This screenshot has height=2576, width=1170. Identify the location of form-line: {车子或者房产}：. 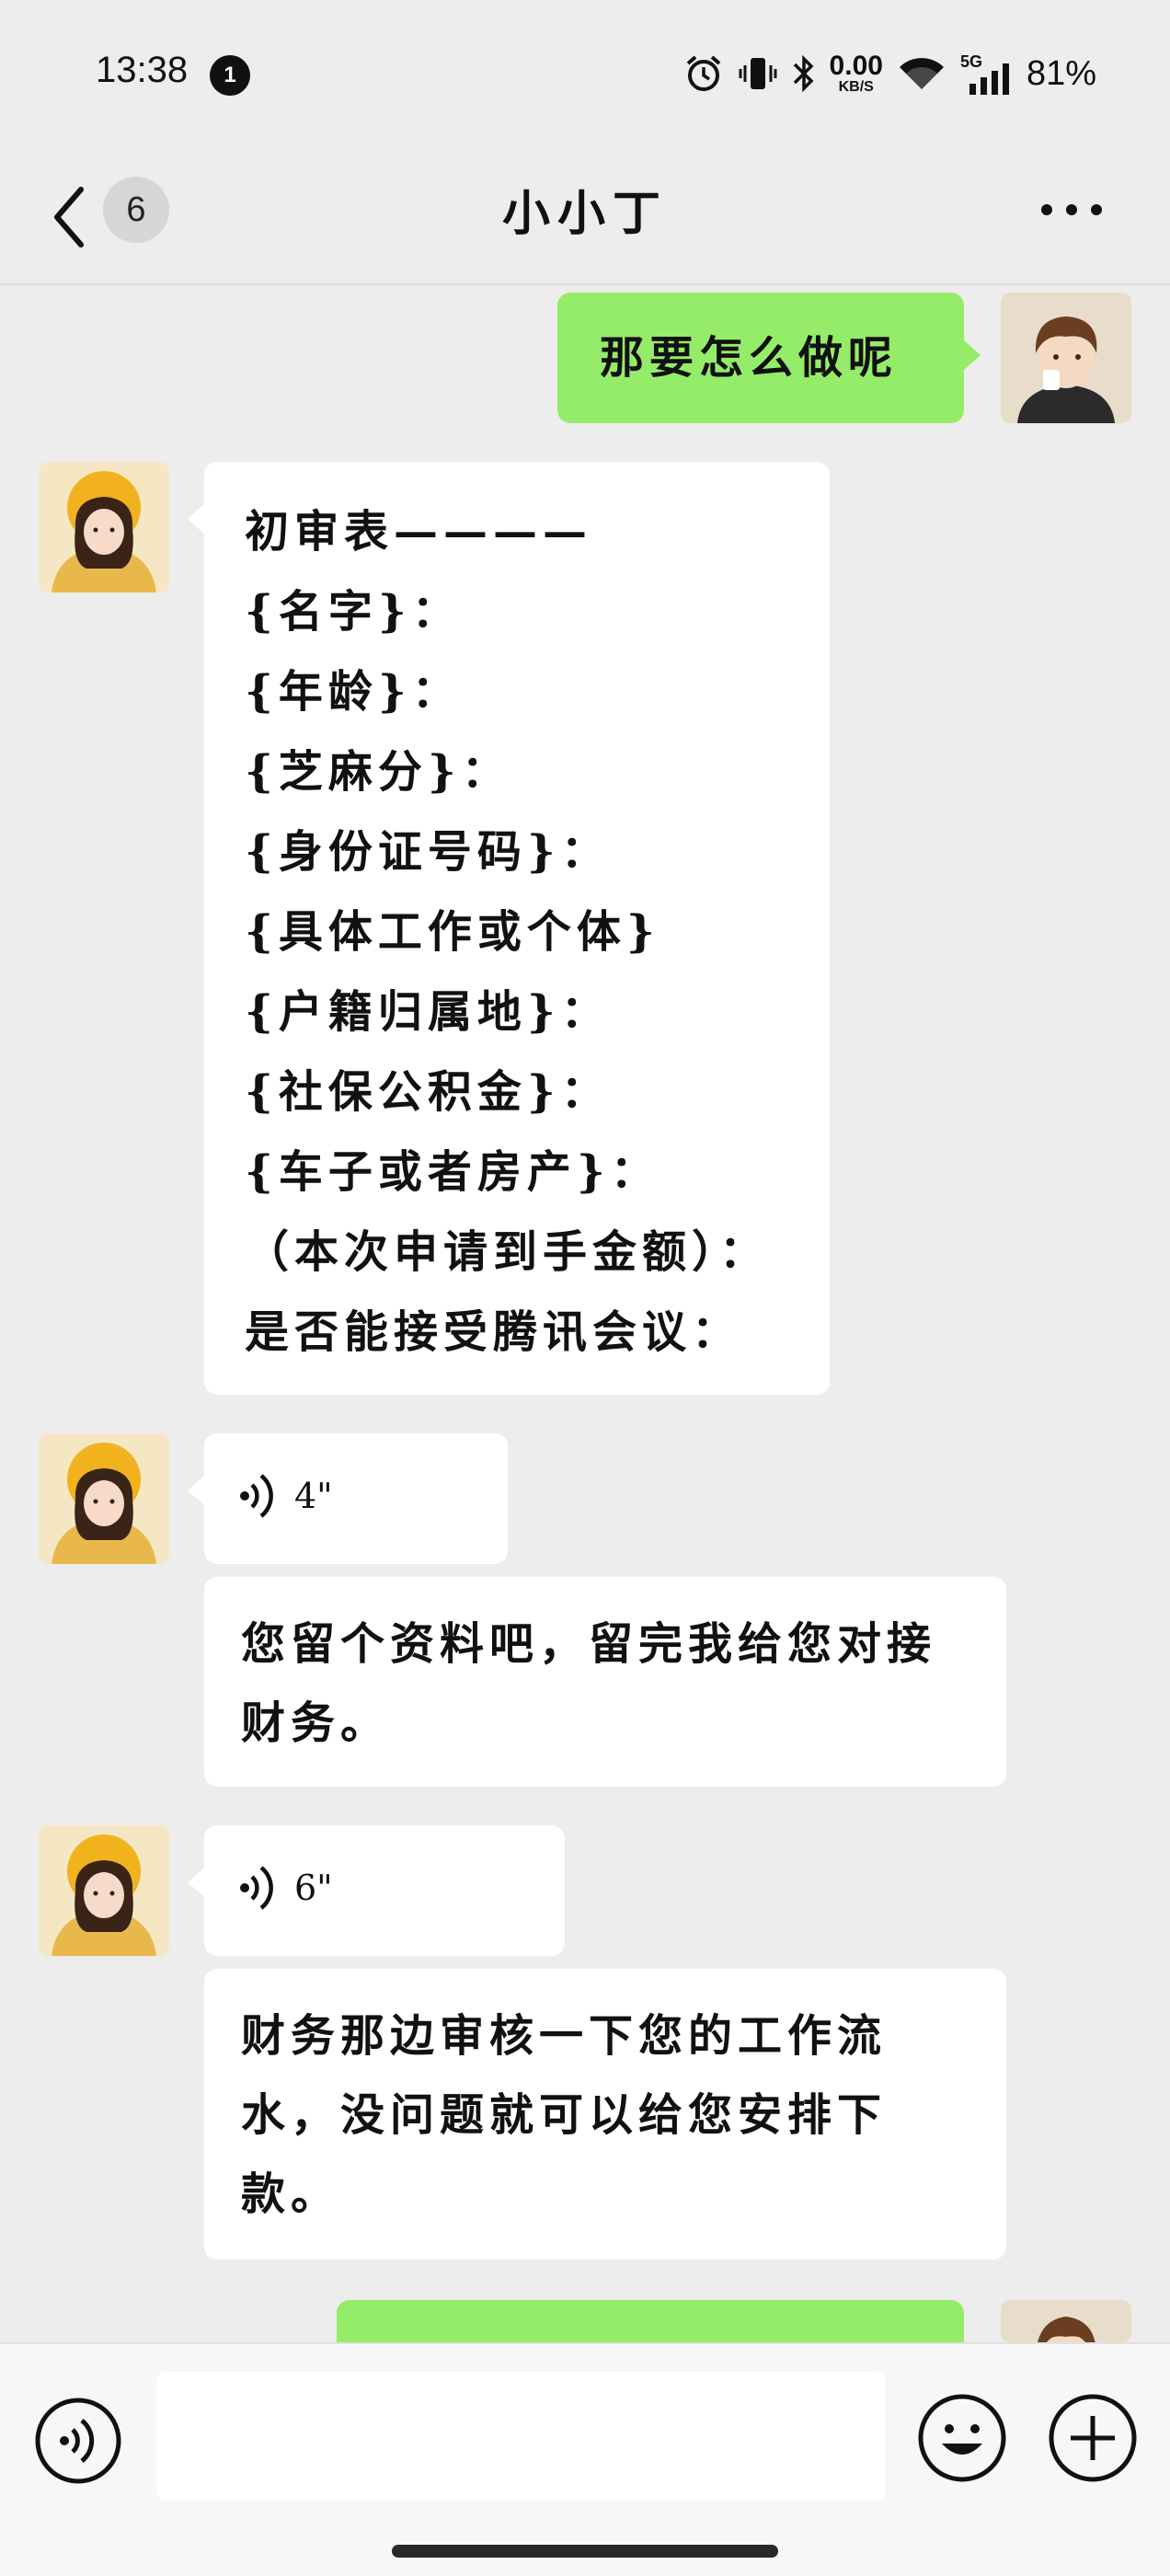
(452, 1172).